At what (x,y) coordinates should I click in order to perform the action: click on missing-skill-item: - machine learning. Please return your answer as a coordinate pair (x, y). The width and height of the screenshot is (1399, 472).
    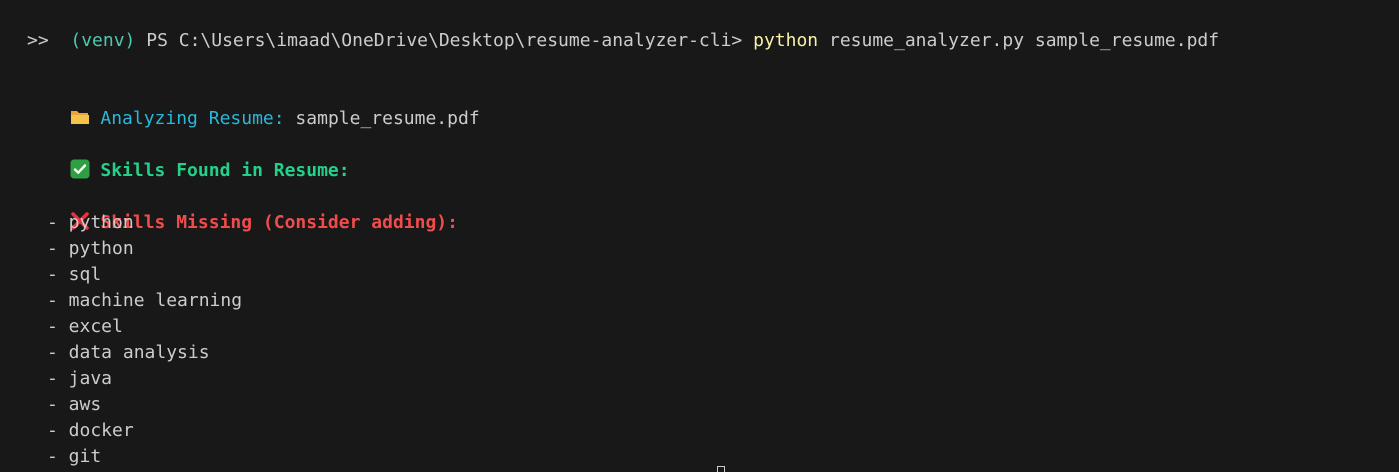
    Looking at the image, I should click on (145, 300).